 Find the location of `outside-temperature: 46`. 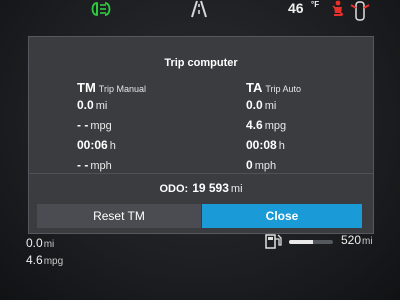

outside-temperature: 46 is located at coordinates (296, 8).